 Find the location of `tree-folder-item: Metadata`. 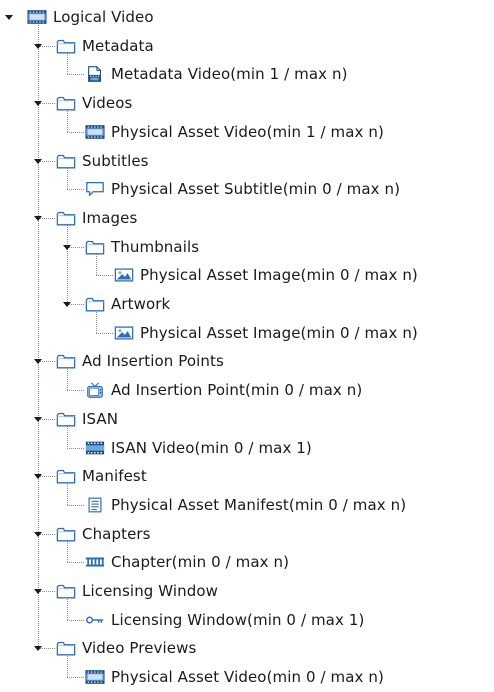

tree-folder-item: Metadata is located at coordinates (105, 46).